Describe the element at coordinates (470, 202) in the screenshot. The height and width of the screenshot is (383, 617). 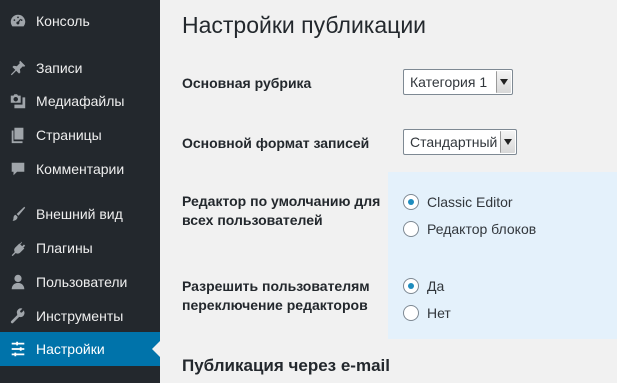
I see `radio-label: Classic Editor` at that location.